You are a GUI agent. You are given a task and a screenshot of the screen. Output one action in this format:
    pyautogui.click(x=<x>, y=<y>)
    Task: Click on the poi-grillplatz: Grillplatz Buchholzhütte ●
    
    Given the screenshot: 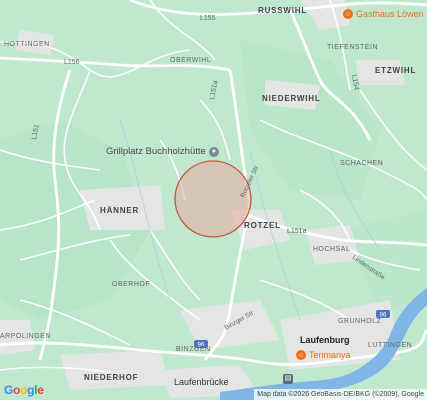 What is the action you would take?
    pyautogui.click(x=162, y=151)
    